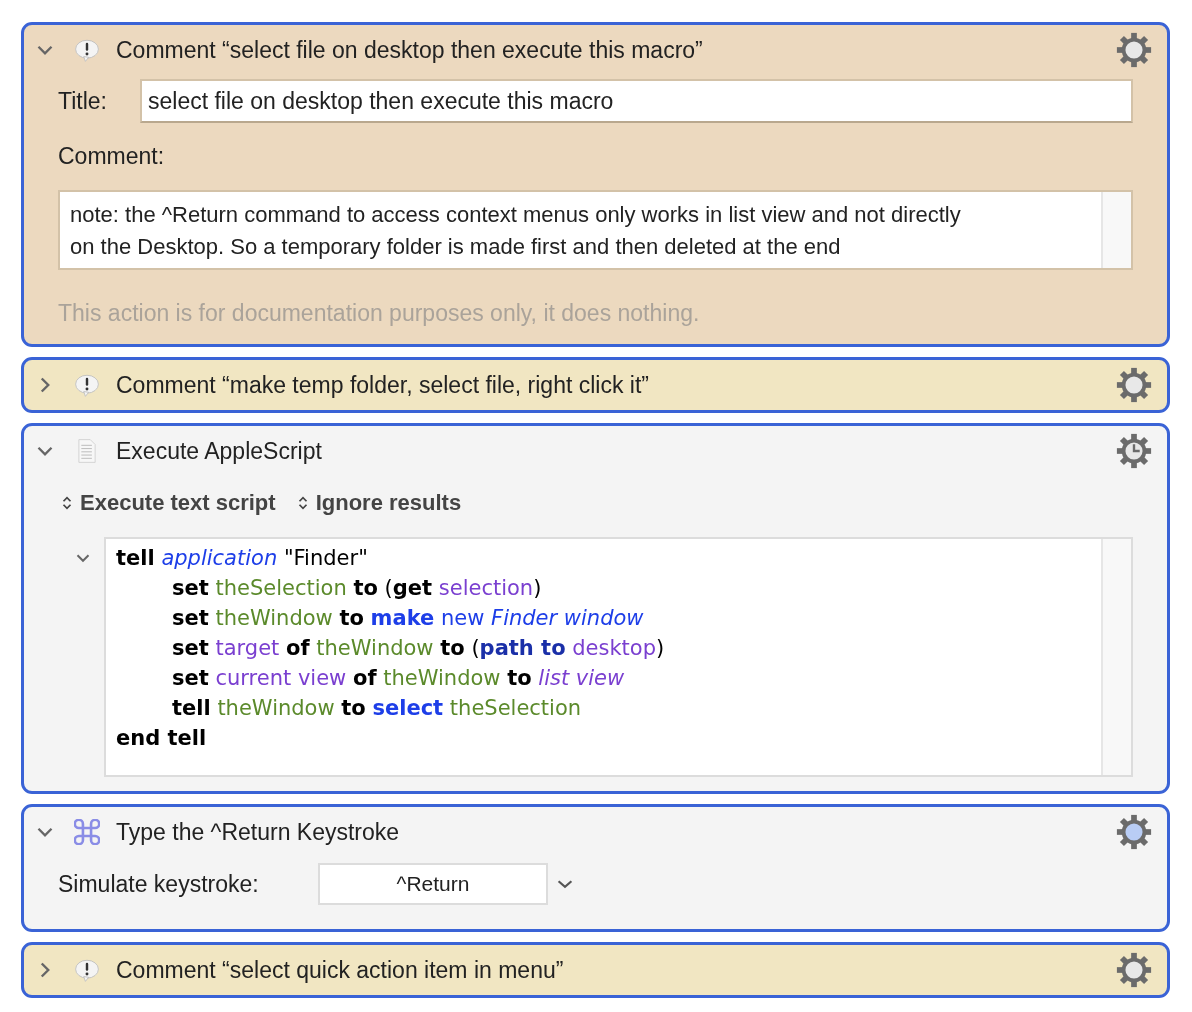 The width and height of the screenshot is (1192, 1012). What do you see at coordinates (258, 832) in the screenshot?
I see `action-title: Type the ^Return Keystroke` at bounding box center [258, 832].